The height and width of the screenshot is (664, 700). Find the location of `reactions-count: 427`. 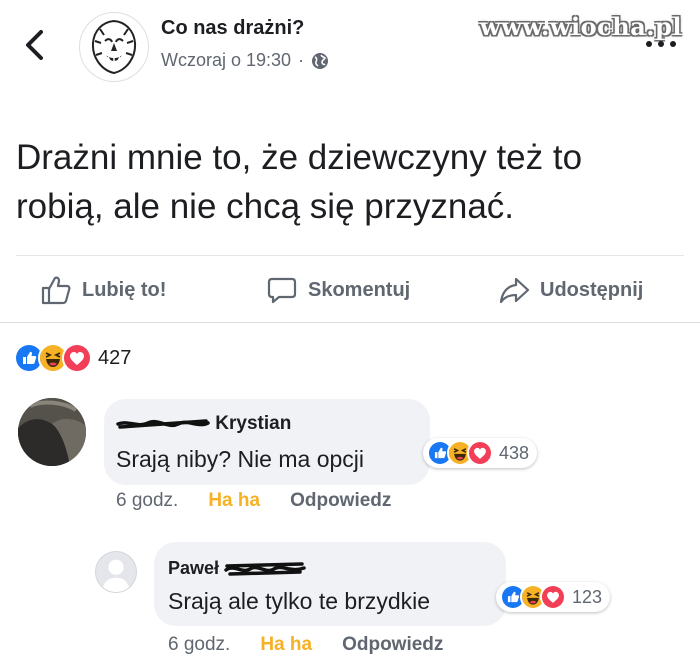

reactions-count: 427 is located at coordinates (115, 357).